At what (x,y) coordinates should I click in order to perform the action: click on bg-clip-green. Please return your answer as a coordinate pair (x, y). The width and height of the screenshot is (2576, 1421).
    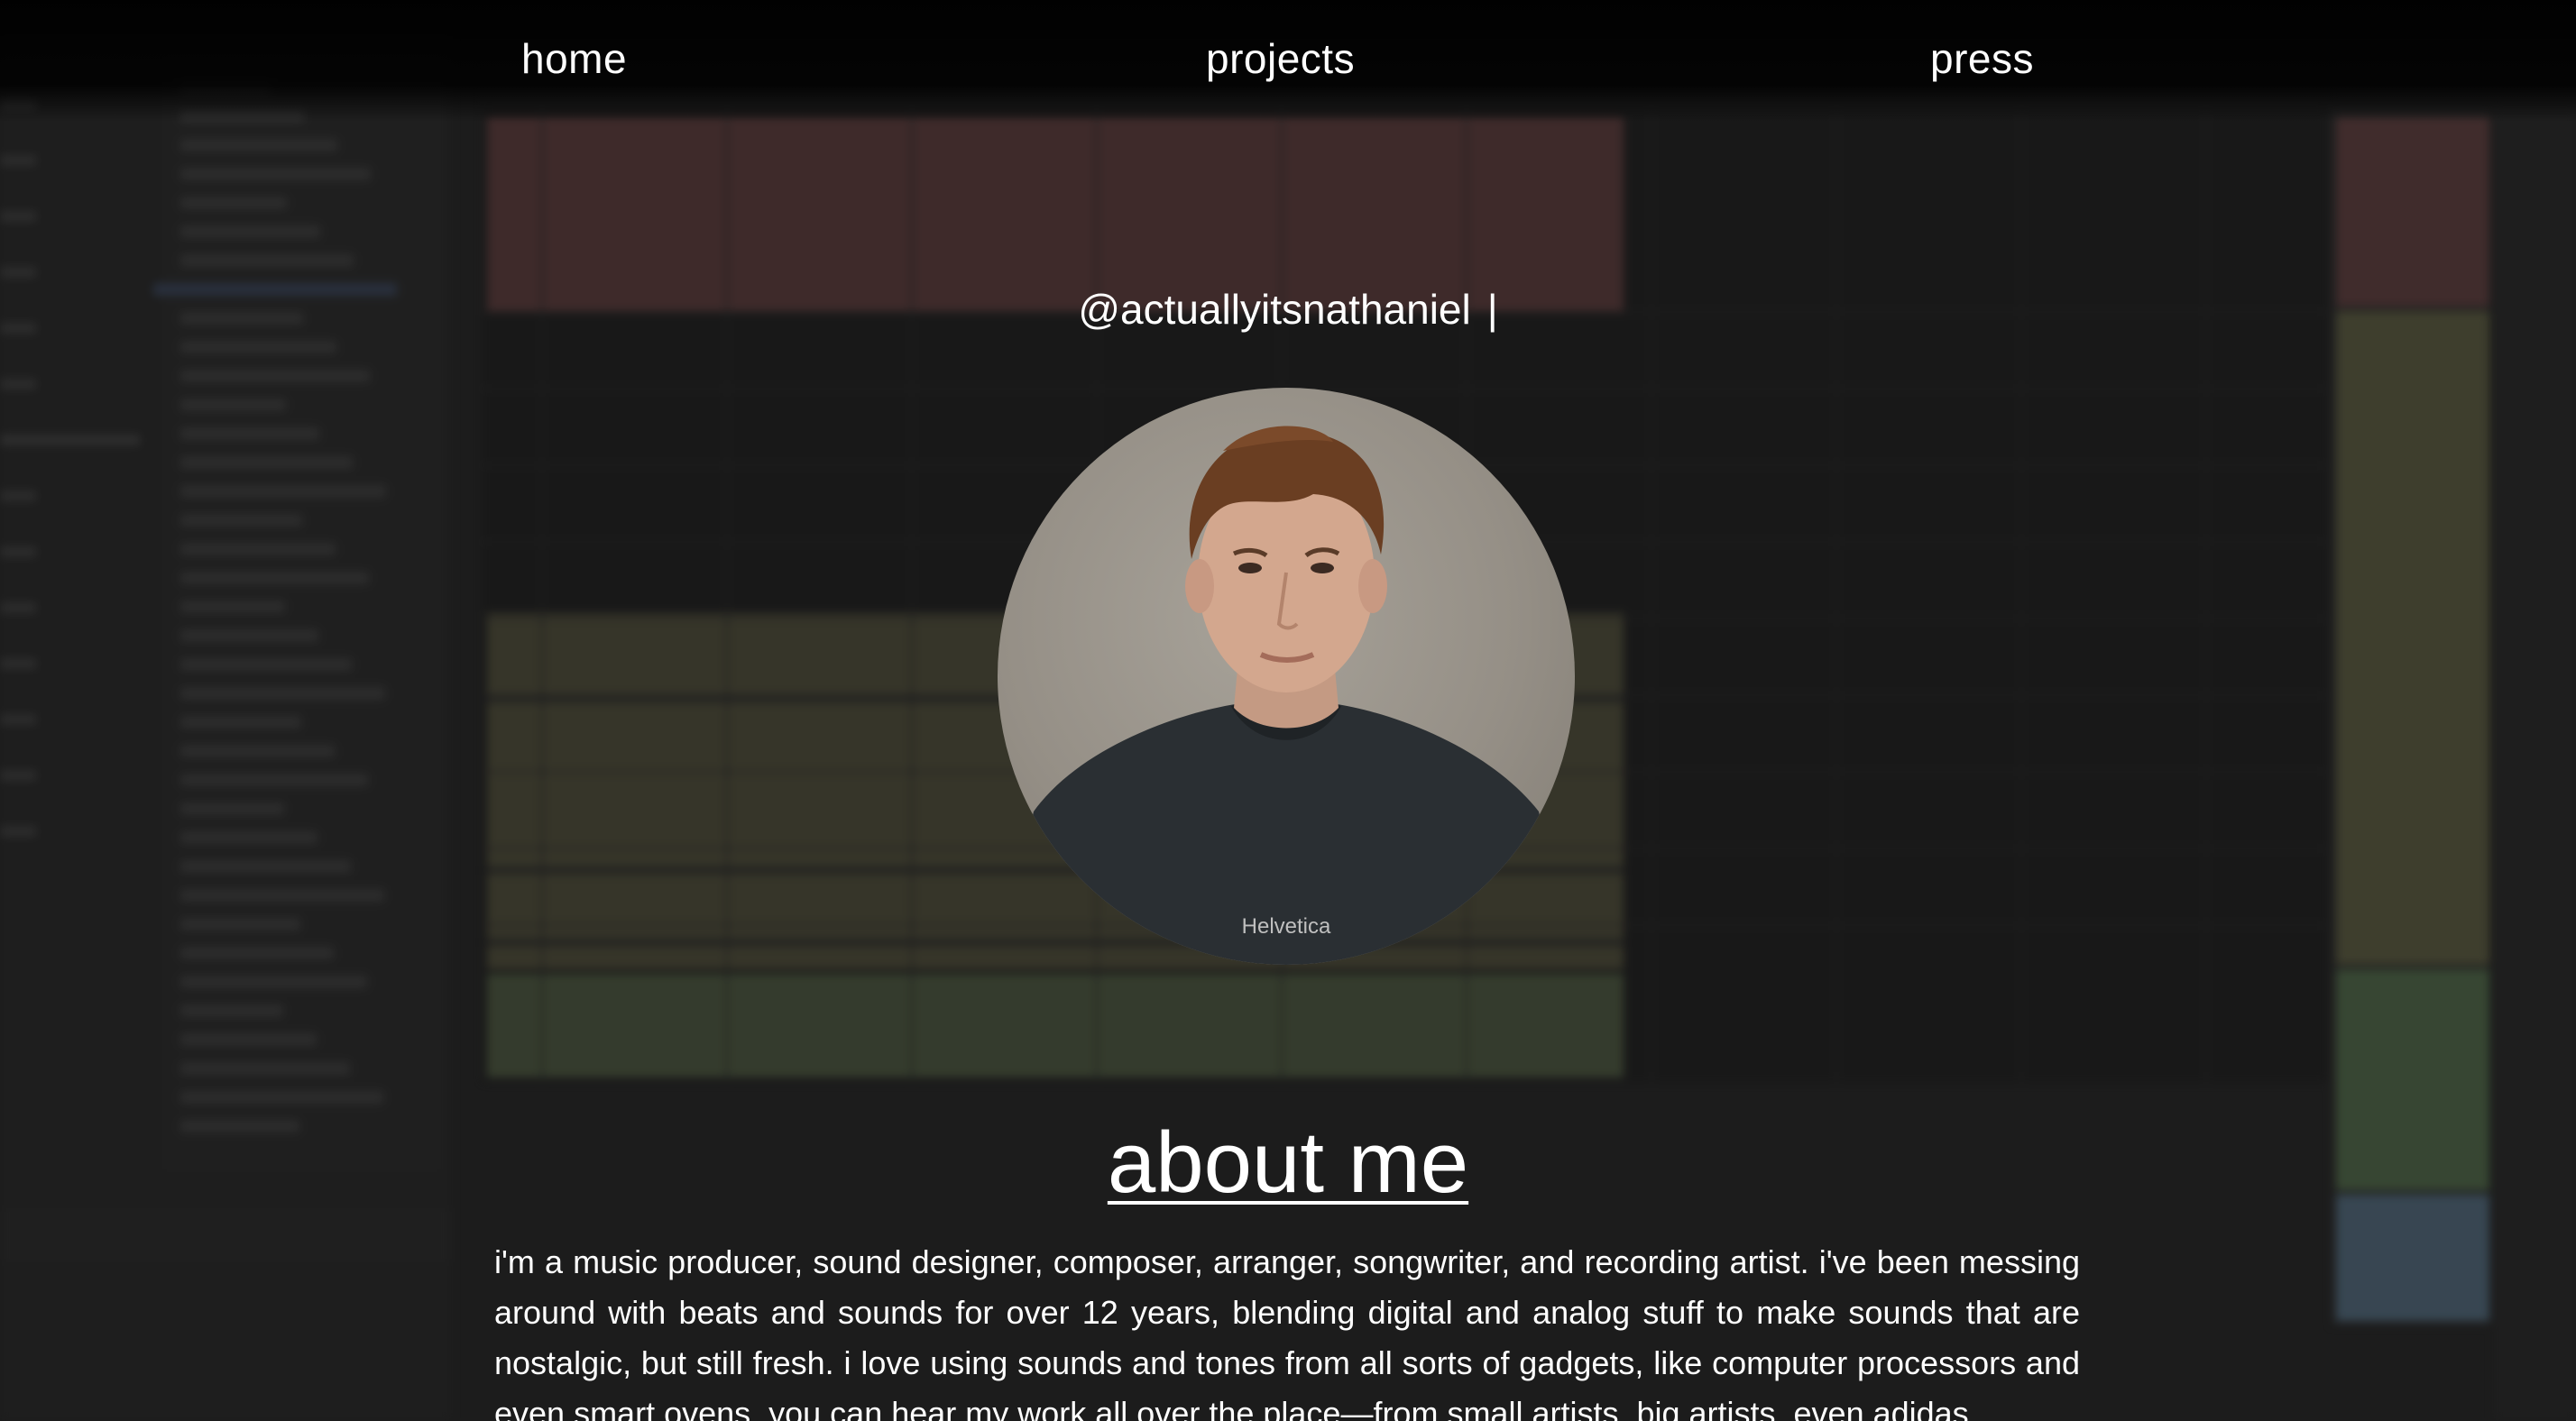
    Looking at the image, I should click on (1055, 1025).